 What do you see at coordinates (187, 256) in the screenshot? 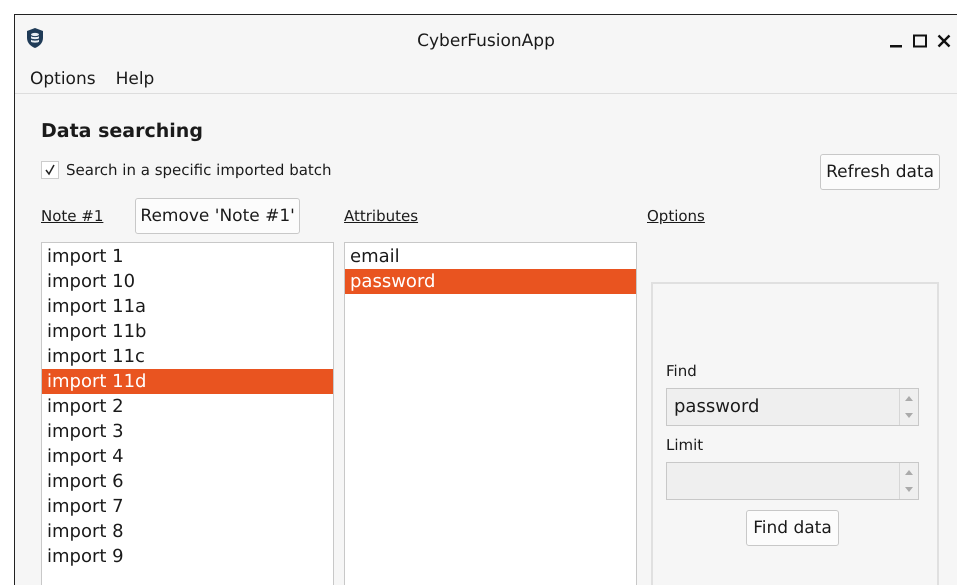
I see `list-item: import 1` at bounding box center [187, 256].